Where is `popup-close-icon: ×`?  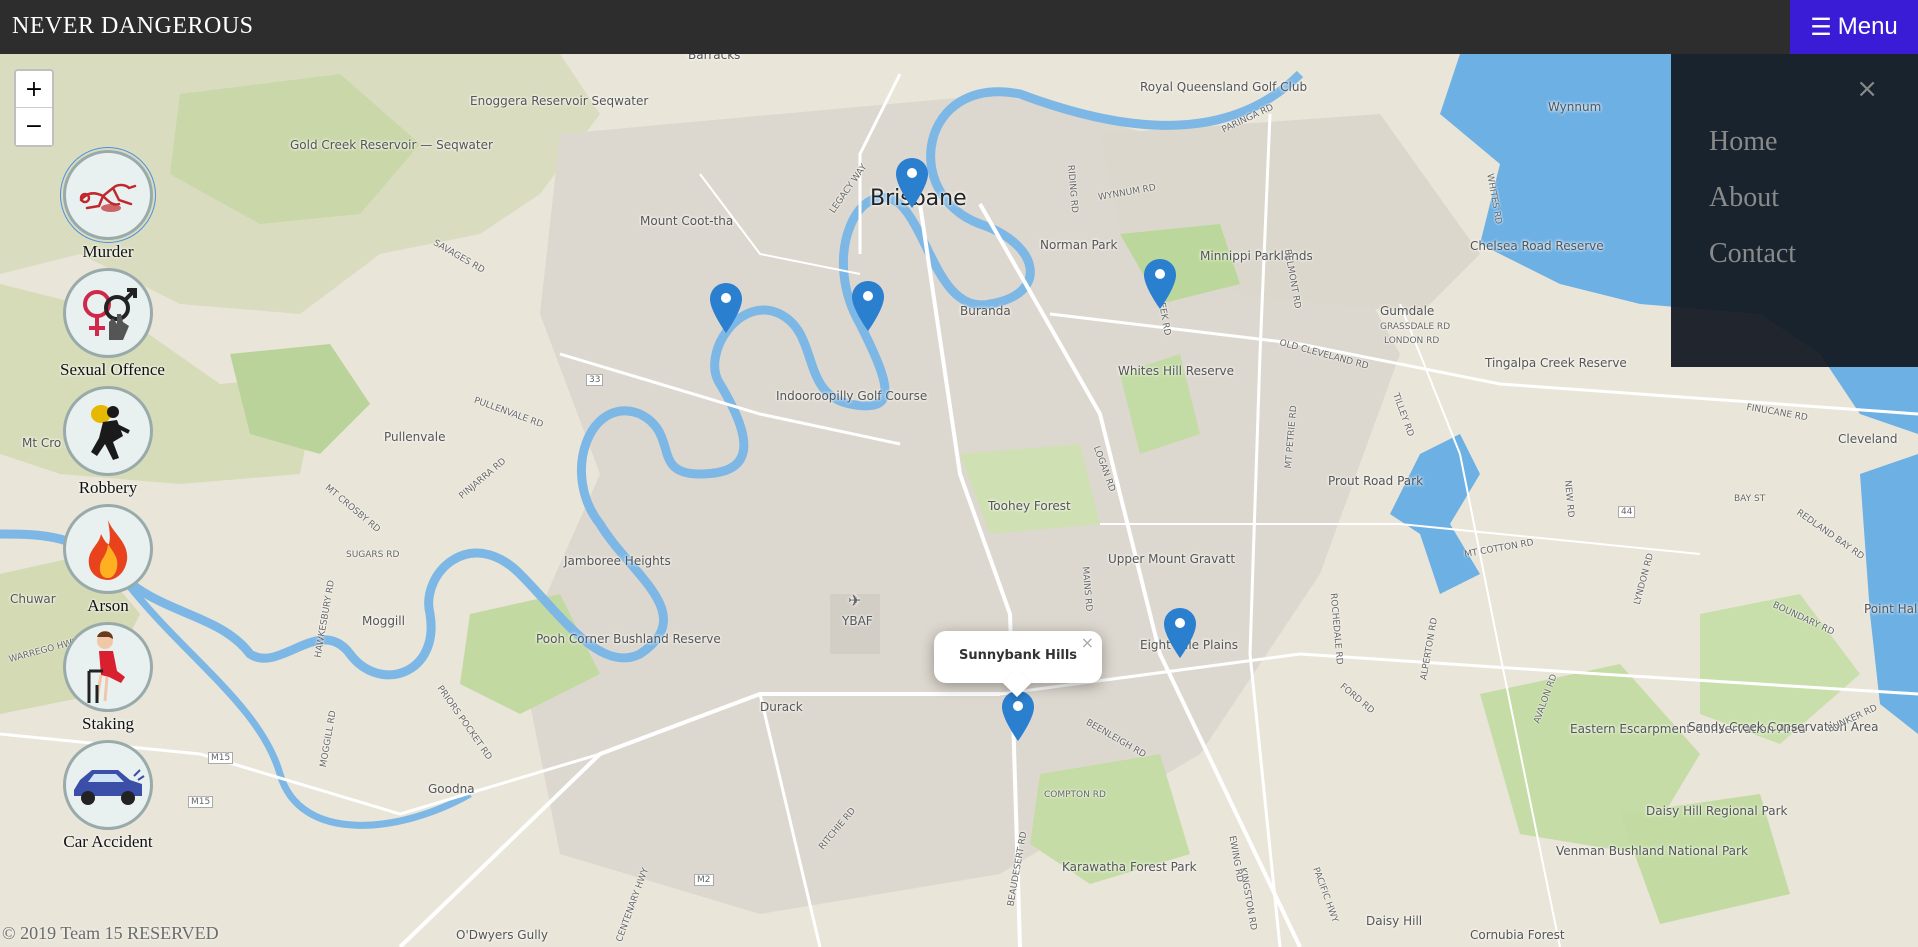
popup-close-icon: × is located at coordinates (1087, 642).